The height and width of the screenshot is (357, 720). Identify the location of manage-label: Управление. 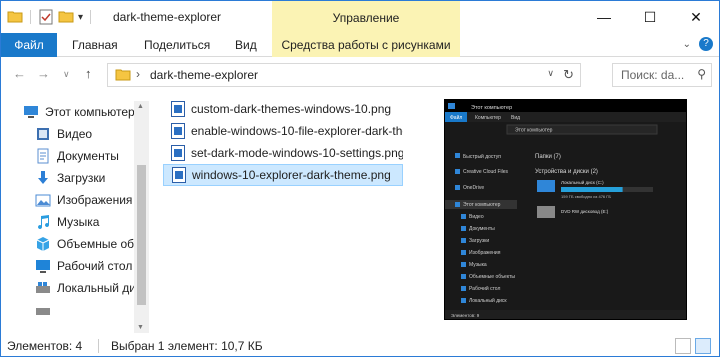
(366, 18).